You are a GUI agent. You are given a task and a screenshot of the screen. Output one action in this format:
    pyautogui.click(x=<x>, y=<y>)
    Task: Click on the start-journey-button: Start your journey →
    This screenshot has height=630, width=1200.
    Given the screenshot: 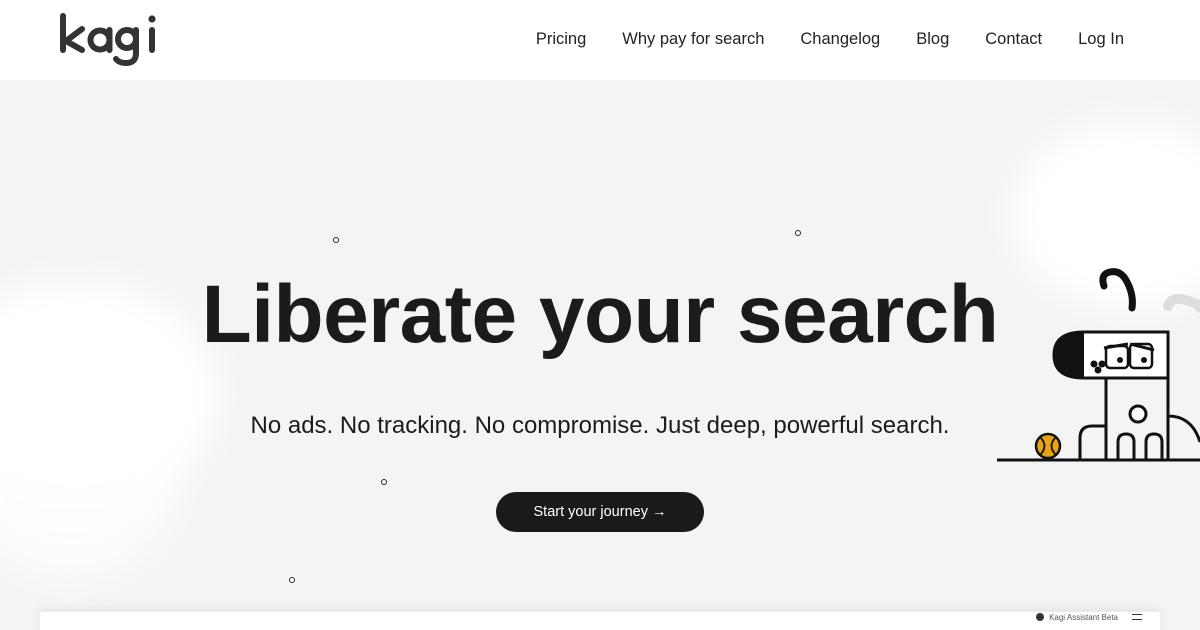 What is the action you would take?
    pyautogui.click(x=600, y=512)
    